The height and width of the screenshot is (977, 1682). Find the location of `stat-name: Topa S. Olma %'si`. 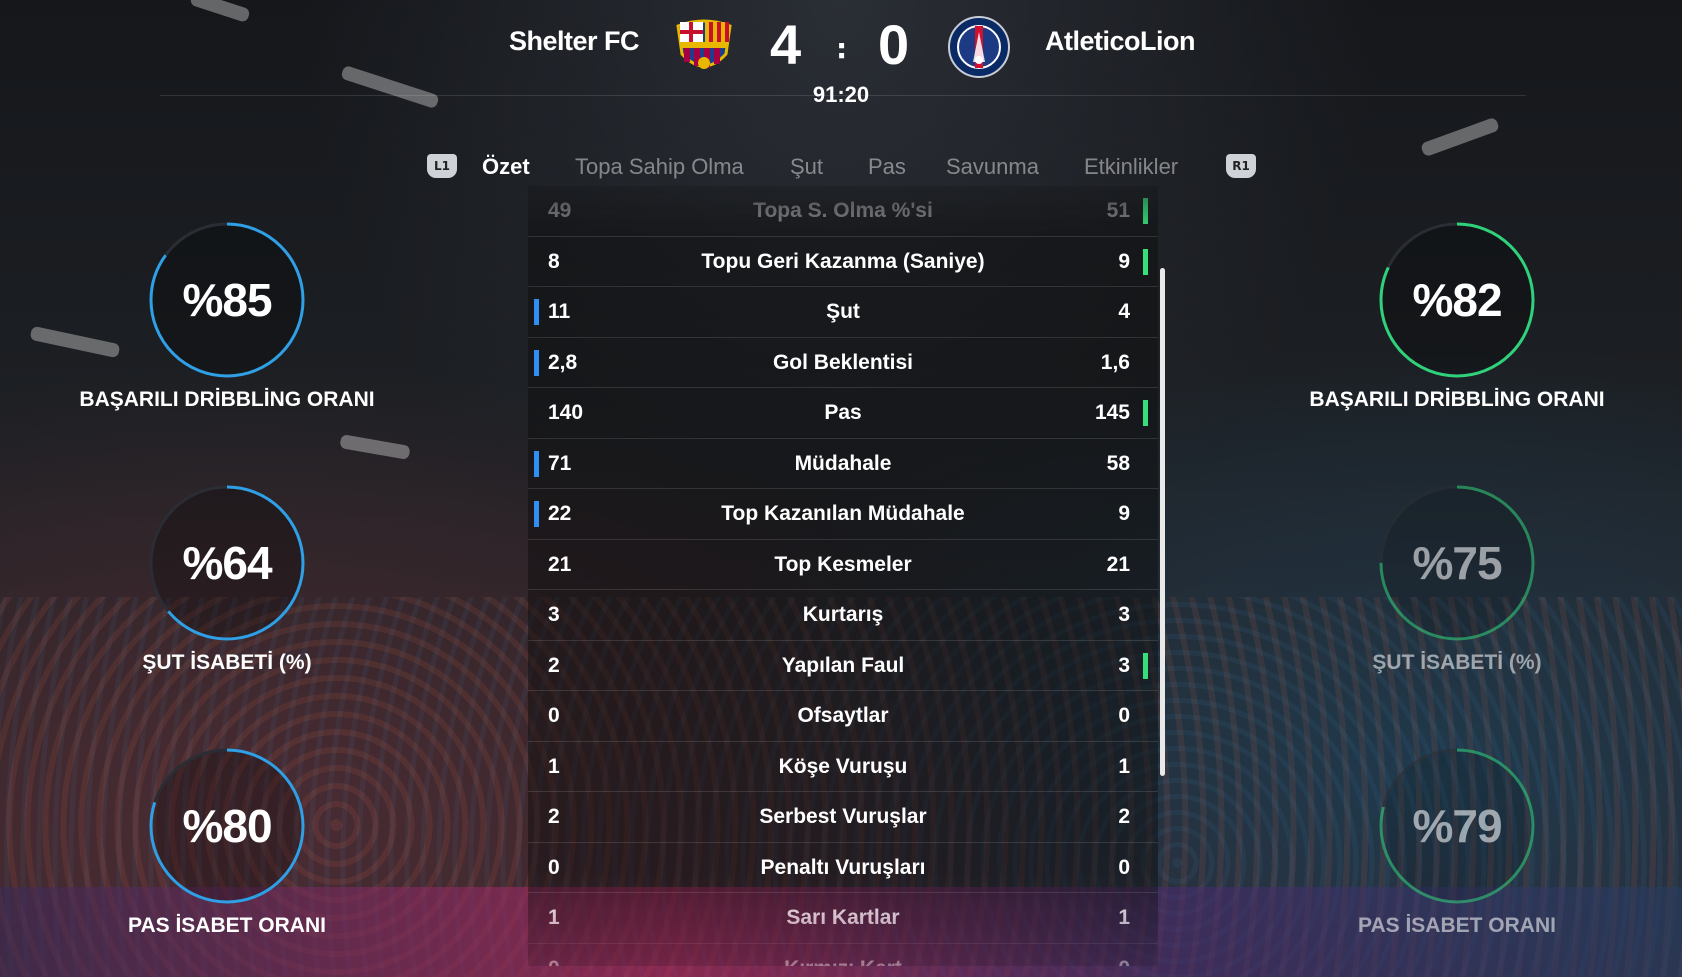

stat-name: Topa S. Olma %'si is located at coordinates (843, 210).